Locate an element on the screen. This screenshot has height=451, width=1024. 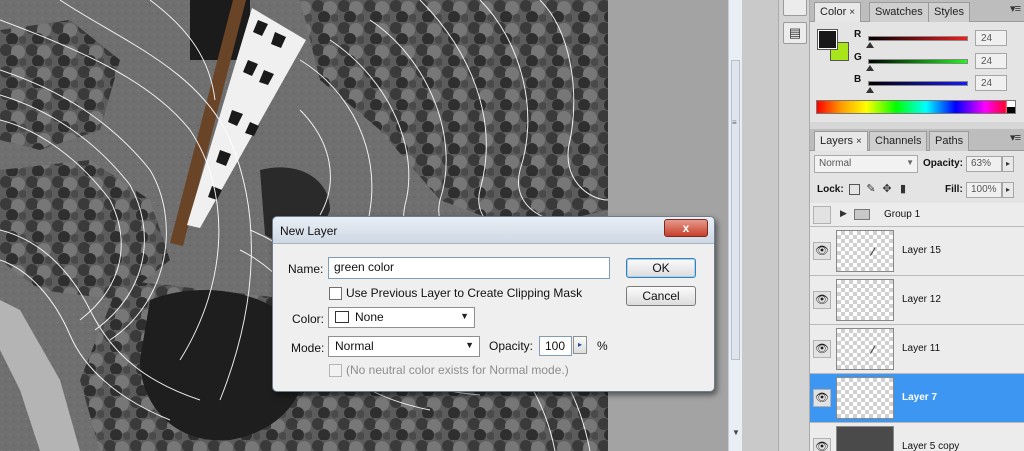
lock-label: Lock: is located at coordinates (830, 189).